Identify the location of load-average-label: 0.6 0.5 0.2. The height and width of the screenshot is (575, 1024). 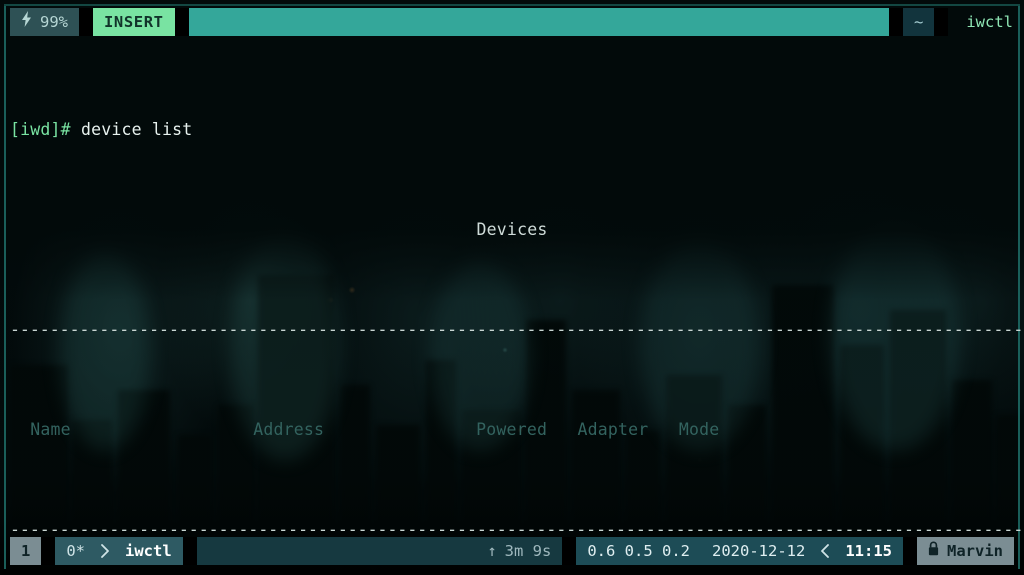
(638, 551).